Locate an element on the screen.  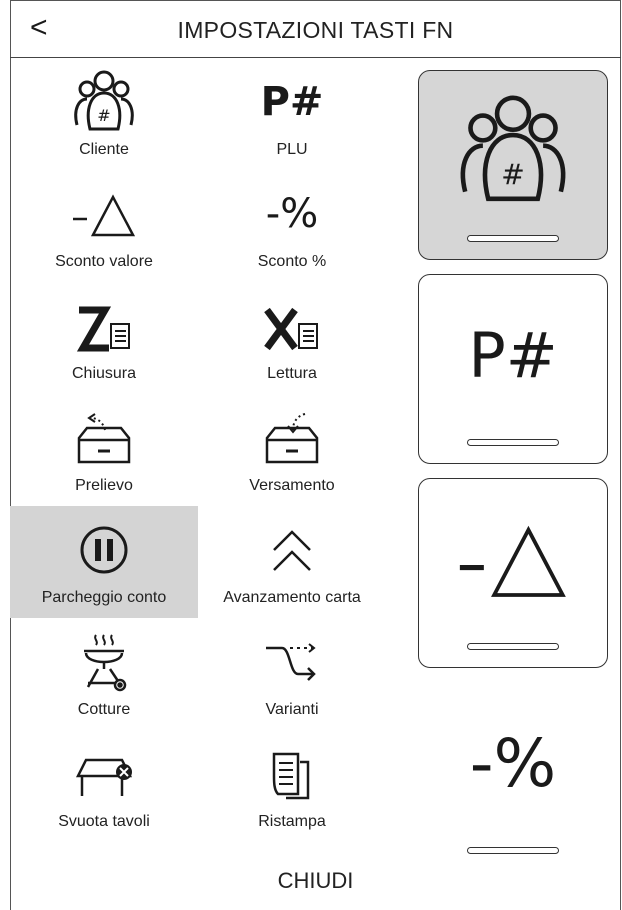
fn-item-cliente: # Cliente is located at coordinates (104, 114).